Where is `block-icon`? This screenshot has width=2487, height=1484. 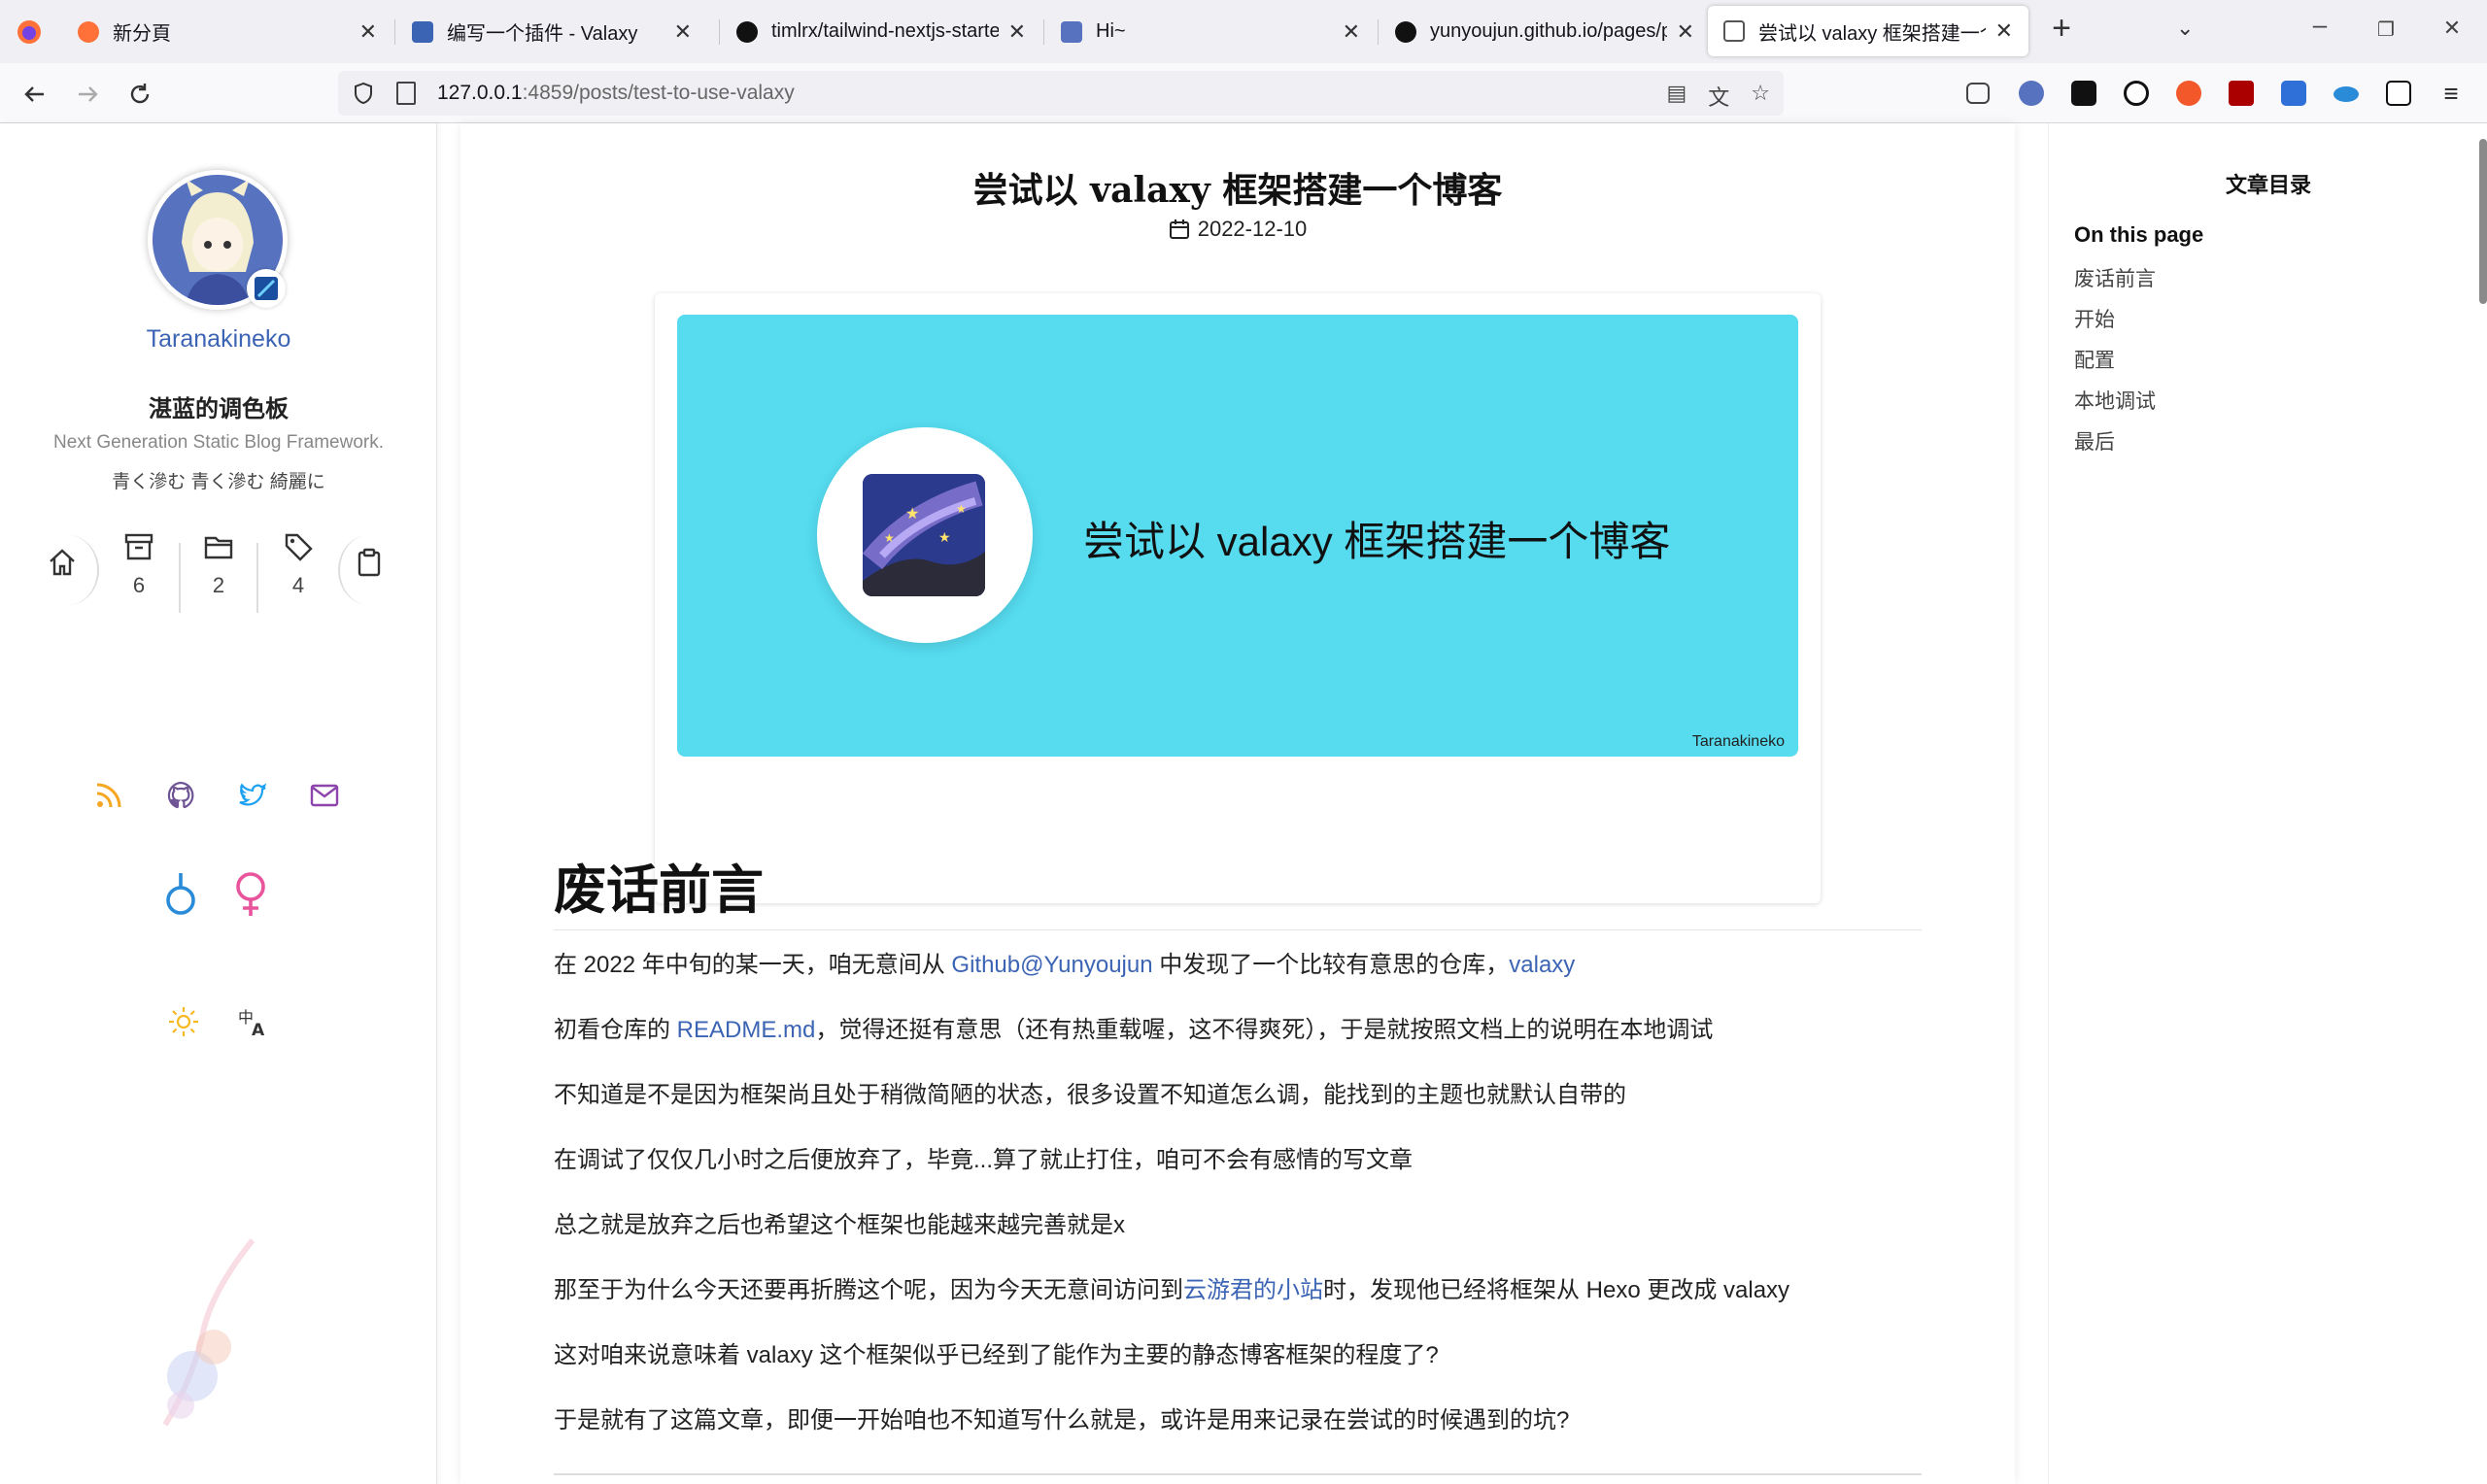 block-icon is located at coordinates (2136, 94).